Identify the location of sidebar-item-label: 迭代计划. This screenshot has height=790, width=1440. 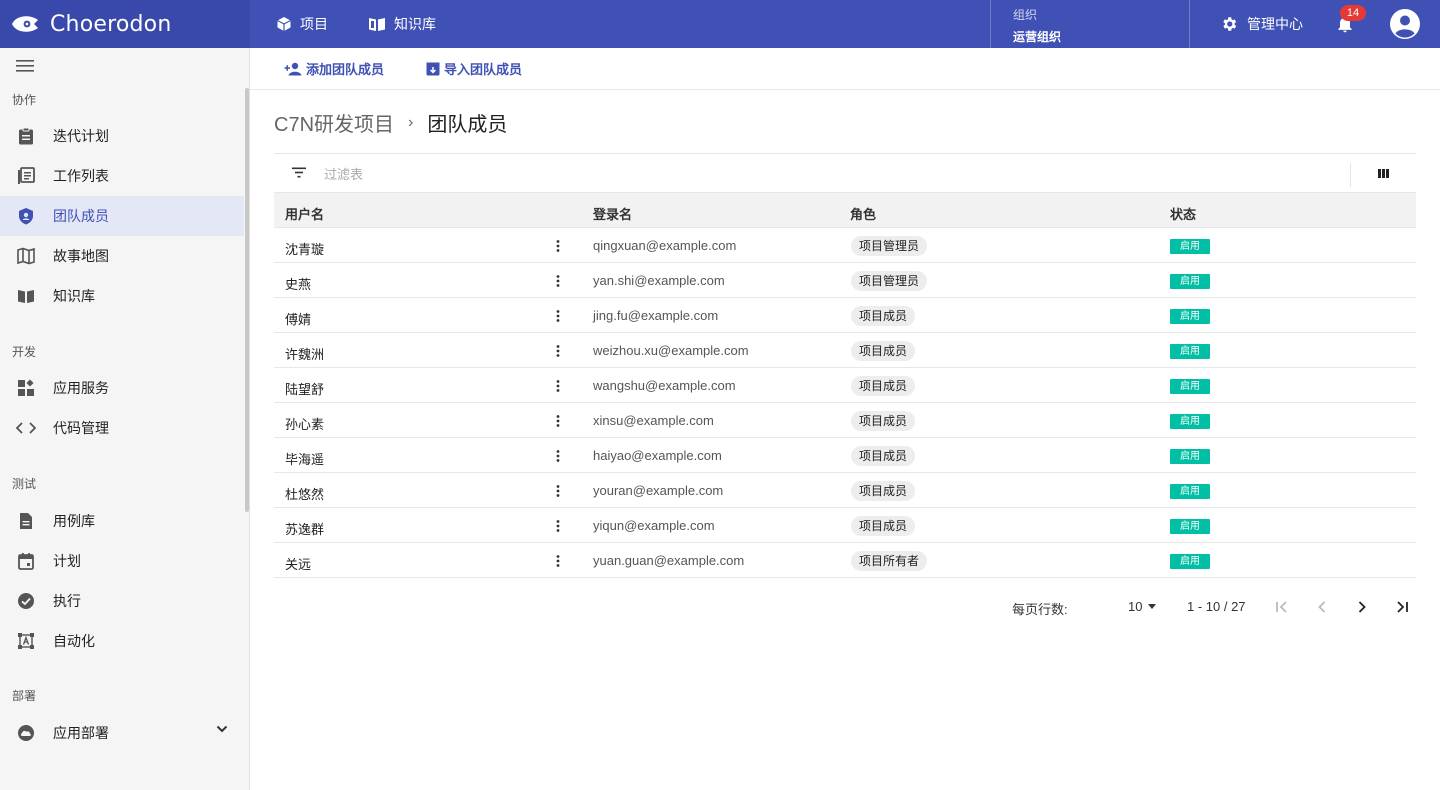
(81, 136).